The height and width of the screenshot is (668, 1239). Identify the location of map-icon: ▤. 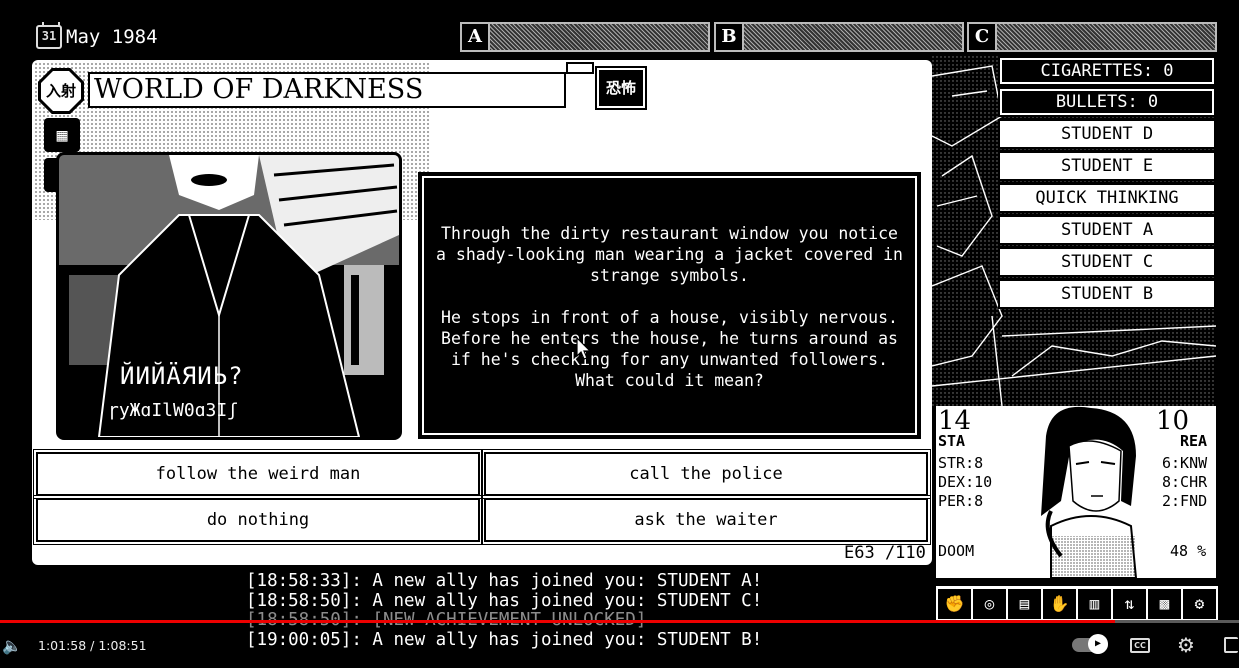
(1024, 604).